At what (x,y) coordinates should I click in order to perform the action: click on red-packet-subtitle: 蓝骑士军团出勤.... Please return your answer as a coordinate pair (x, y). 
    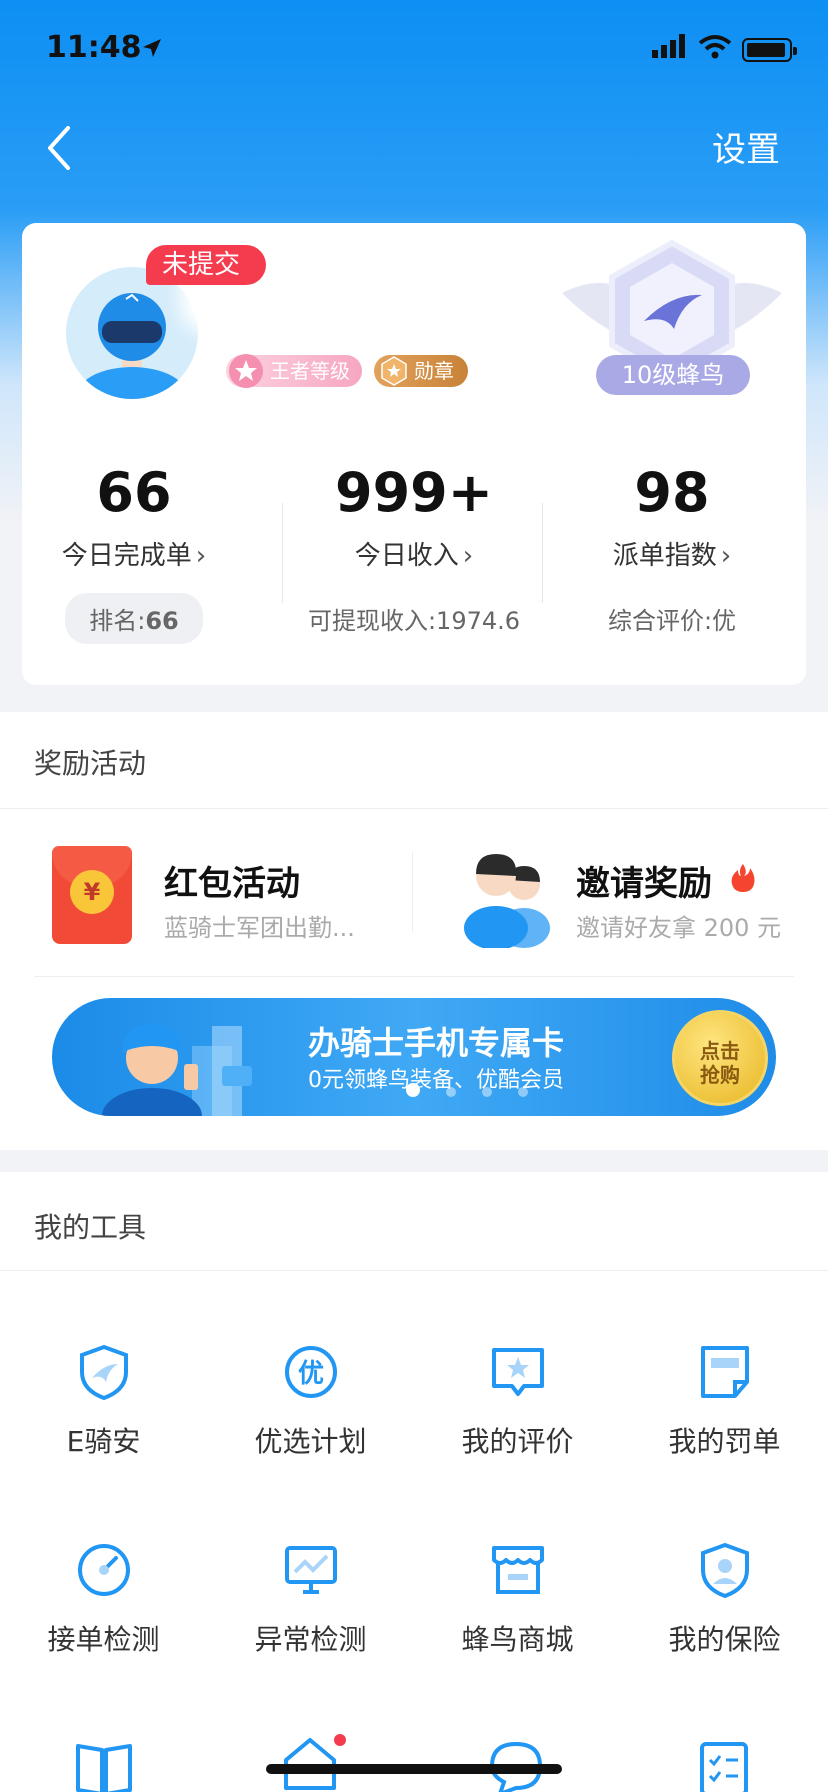
    Looking at the image, I should click on (259, 928).